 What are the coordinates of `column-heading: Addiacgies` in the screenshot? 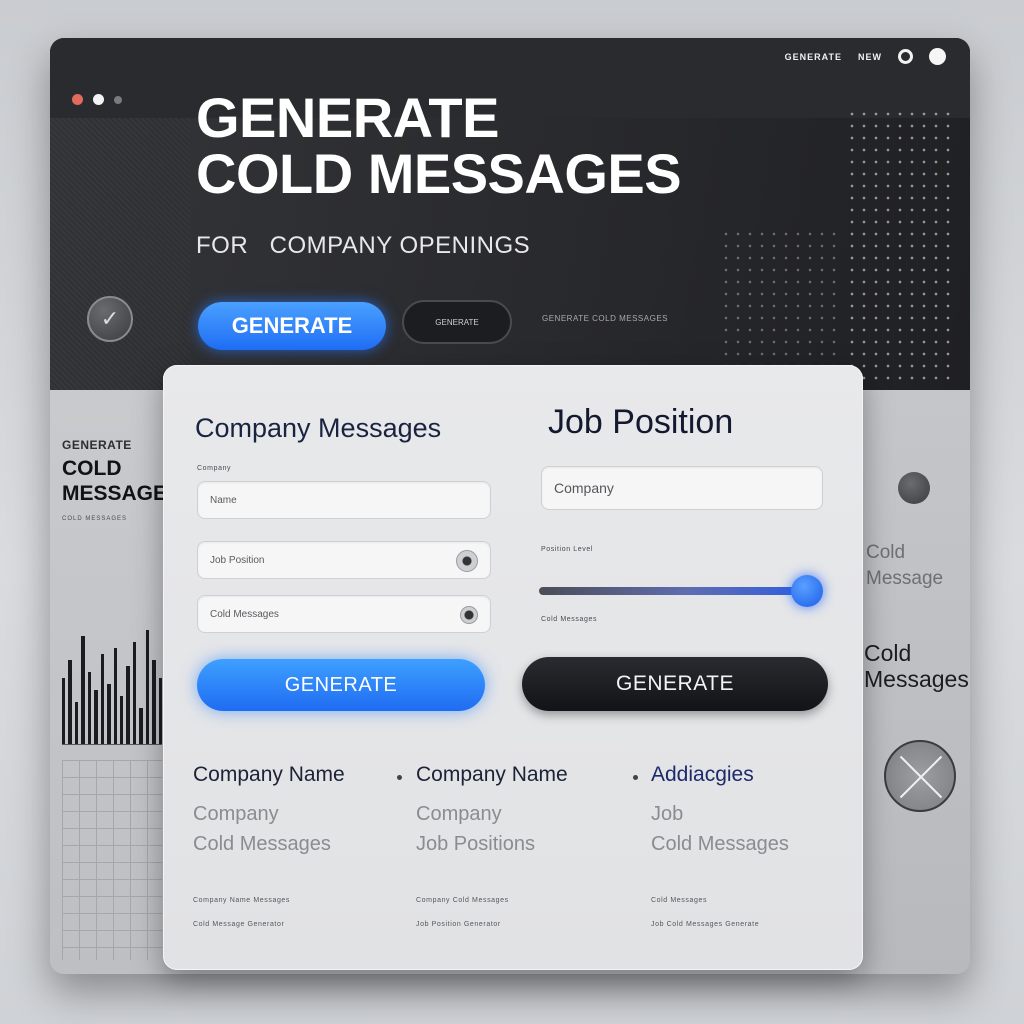 It's located at (702, 774).